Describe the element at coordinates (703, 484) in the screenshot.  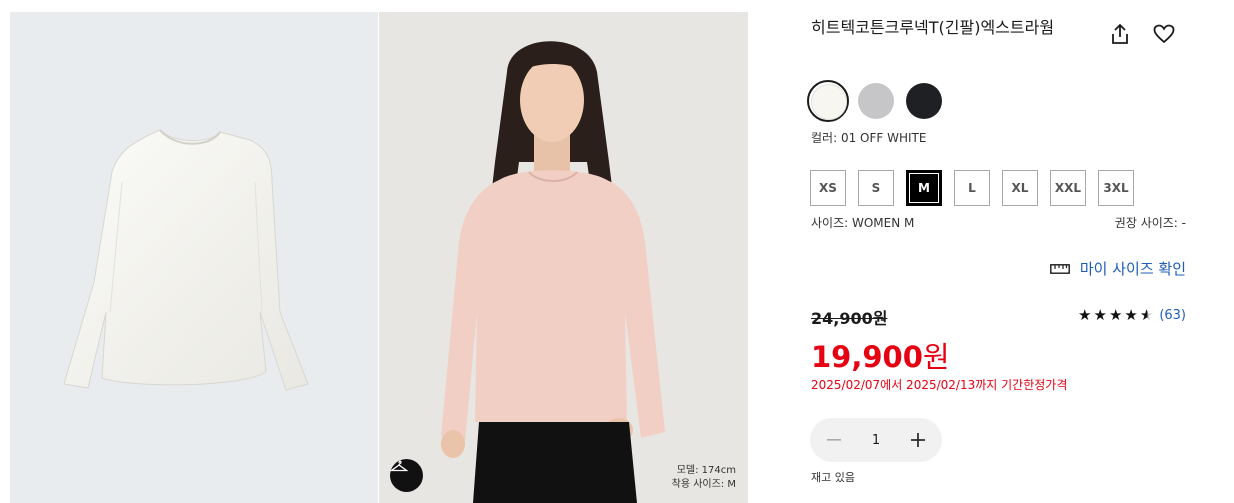
I see `model-wear-size: 착용 사이즈: M` at that location.